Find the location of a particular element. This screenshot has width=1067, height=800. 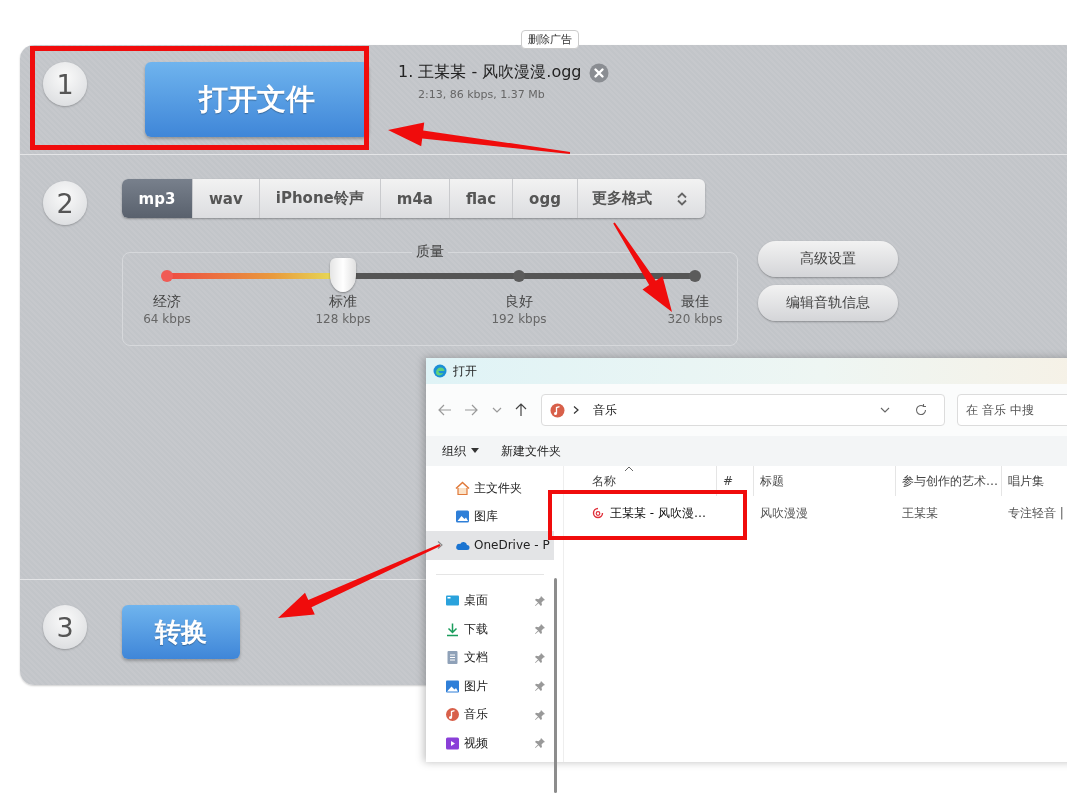

column-header: 名称 is located at coordinates (644, 481).